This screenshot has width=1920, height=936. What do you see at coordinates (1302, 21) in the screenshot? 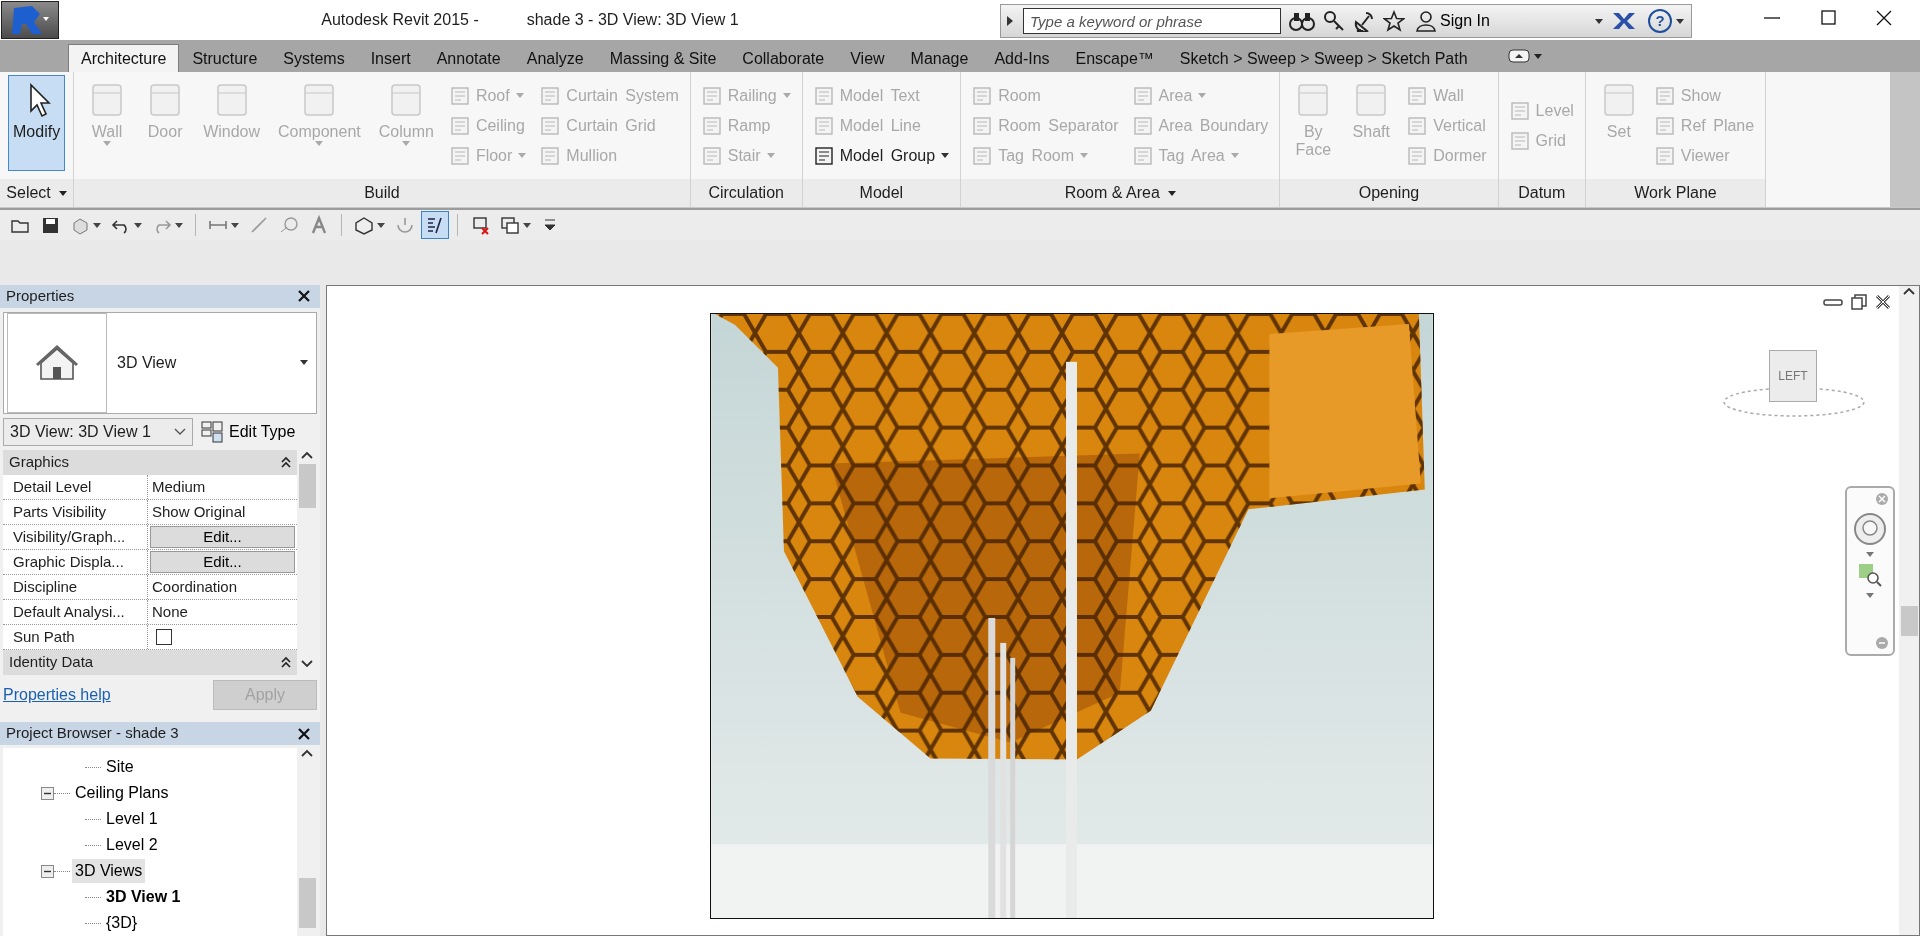
I see `binoculars-icon` at bounding box center [1302, 21].